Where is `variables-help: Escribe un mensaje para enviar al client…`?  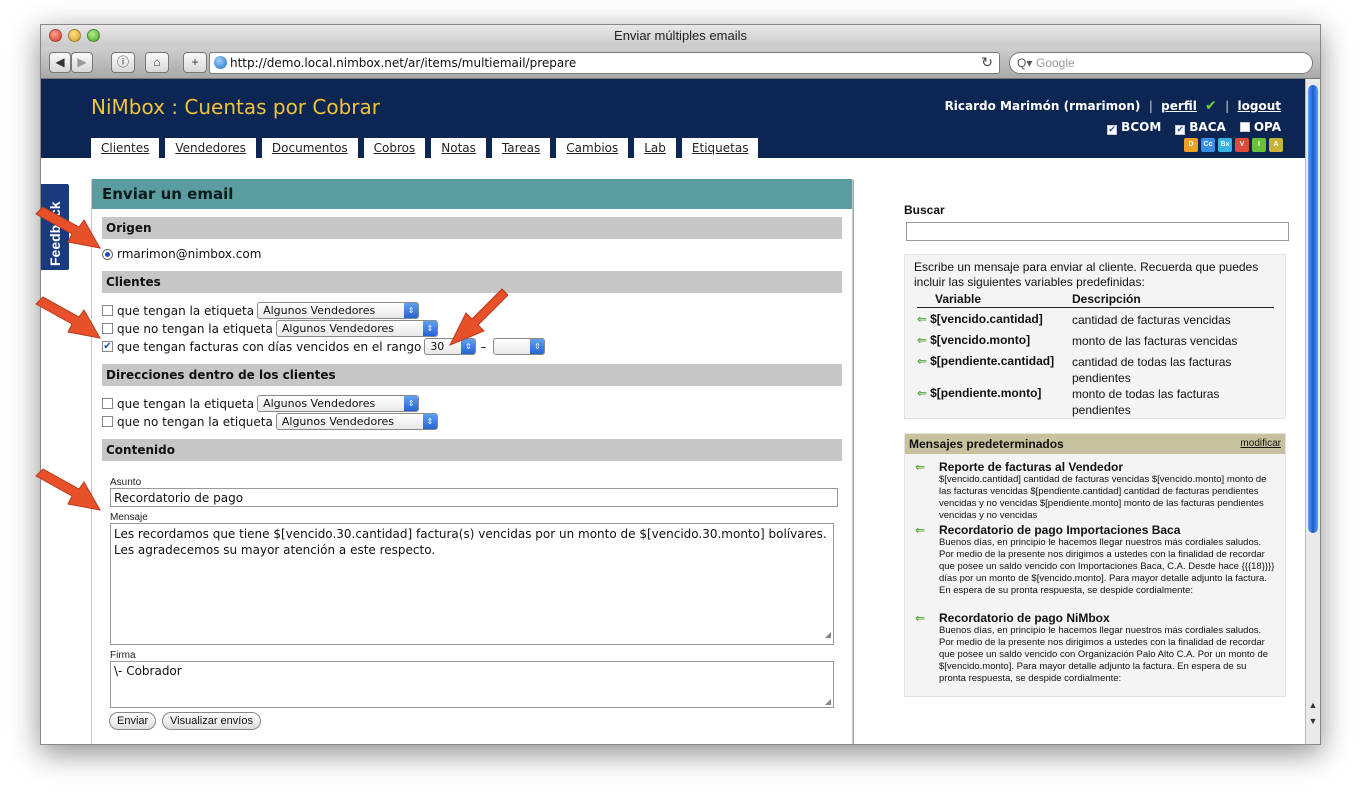 variables-help: Escribe un mensaje para enviar al client… is located at coordinates (1095, 336).